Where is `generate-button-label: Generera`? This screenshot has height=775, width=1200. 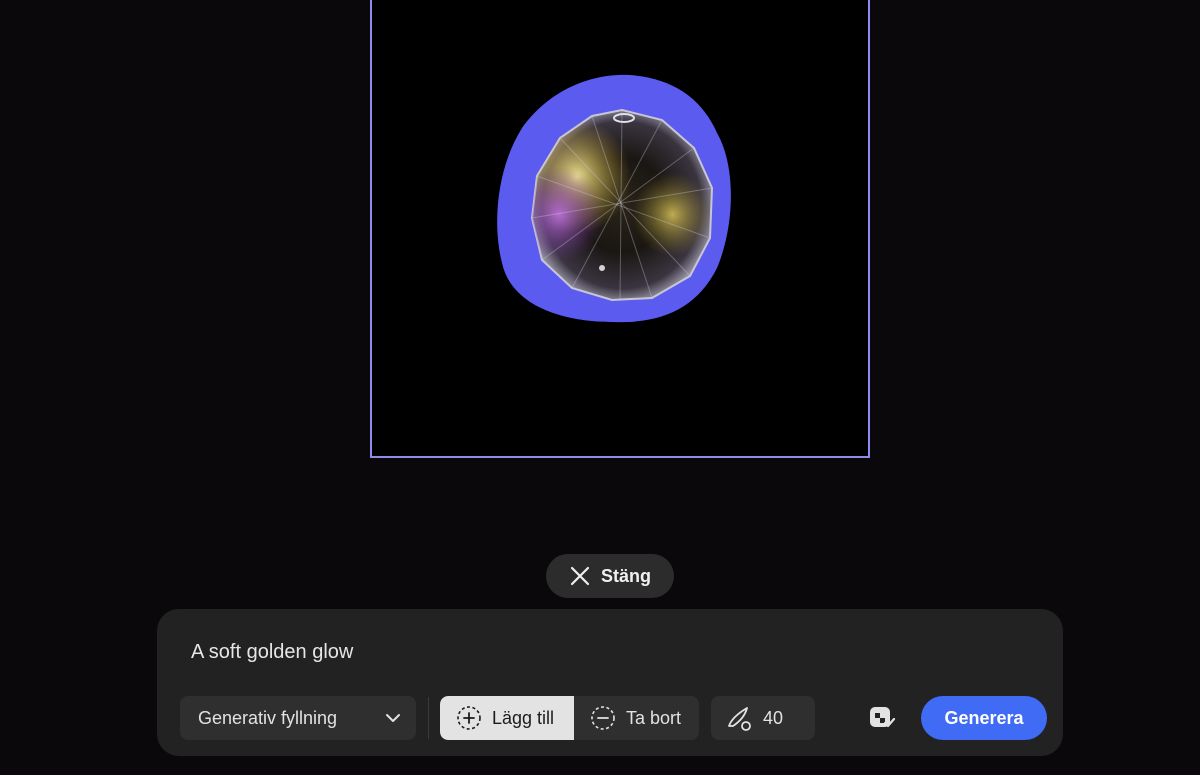
generate-button-label: Generera is located at coordinates (984, 717).